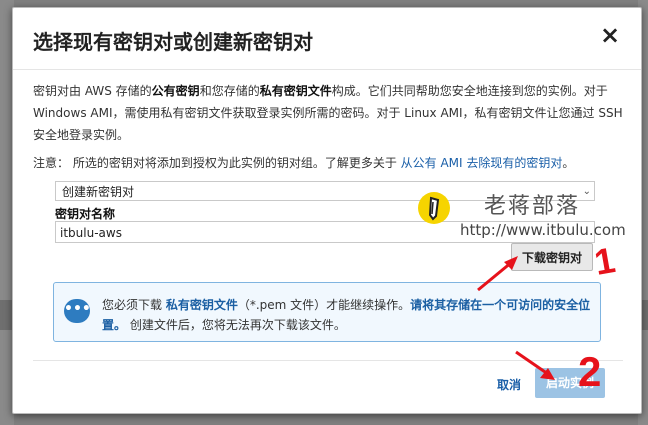  I want to click on annotation-step-2: 2, so click(589, 371).